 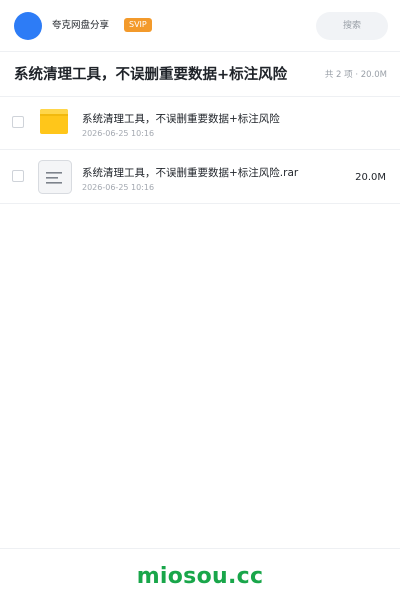 What do you see at coordinates (181, 119) in the screenshot?
I see `file-name: 系统清理工具，不误删重要数据+标注风险` at bounding box center [181, 119].